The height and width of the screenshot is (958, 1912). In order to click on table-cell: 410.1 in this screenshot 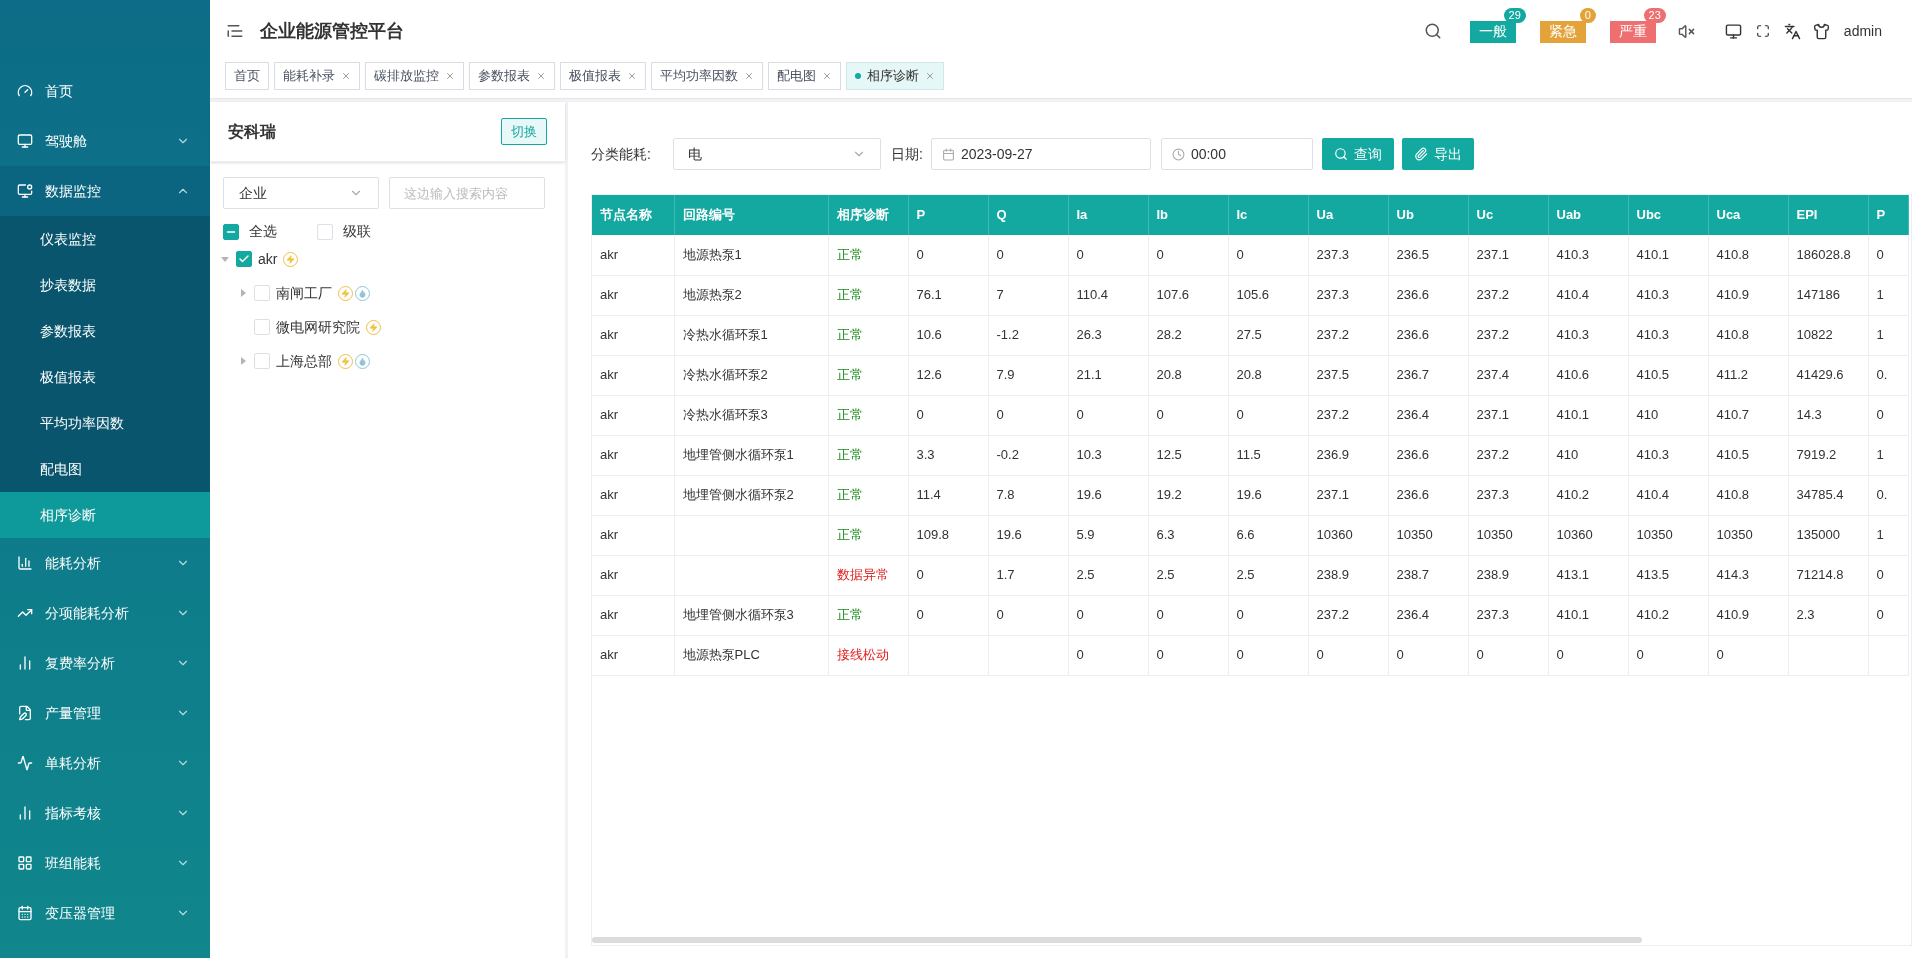, I will do `click(1588, 615)`.